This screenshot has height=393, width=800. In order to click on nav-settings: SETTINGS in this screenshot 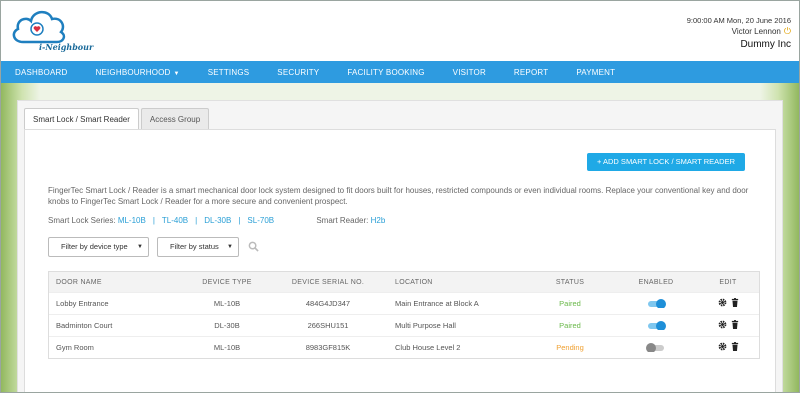, I will do `click(229, 72)`.